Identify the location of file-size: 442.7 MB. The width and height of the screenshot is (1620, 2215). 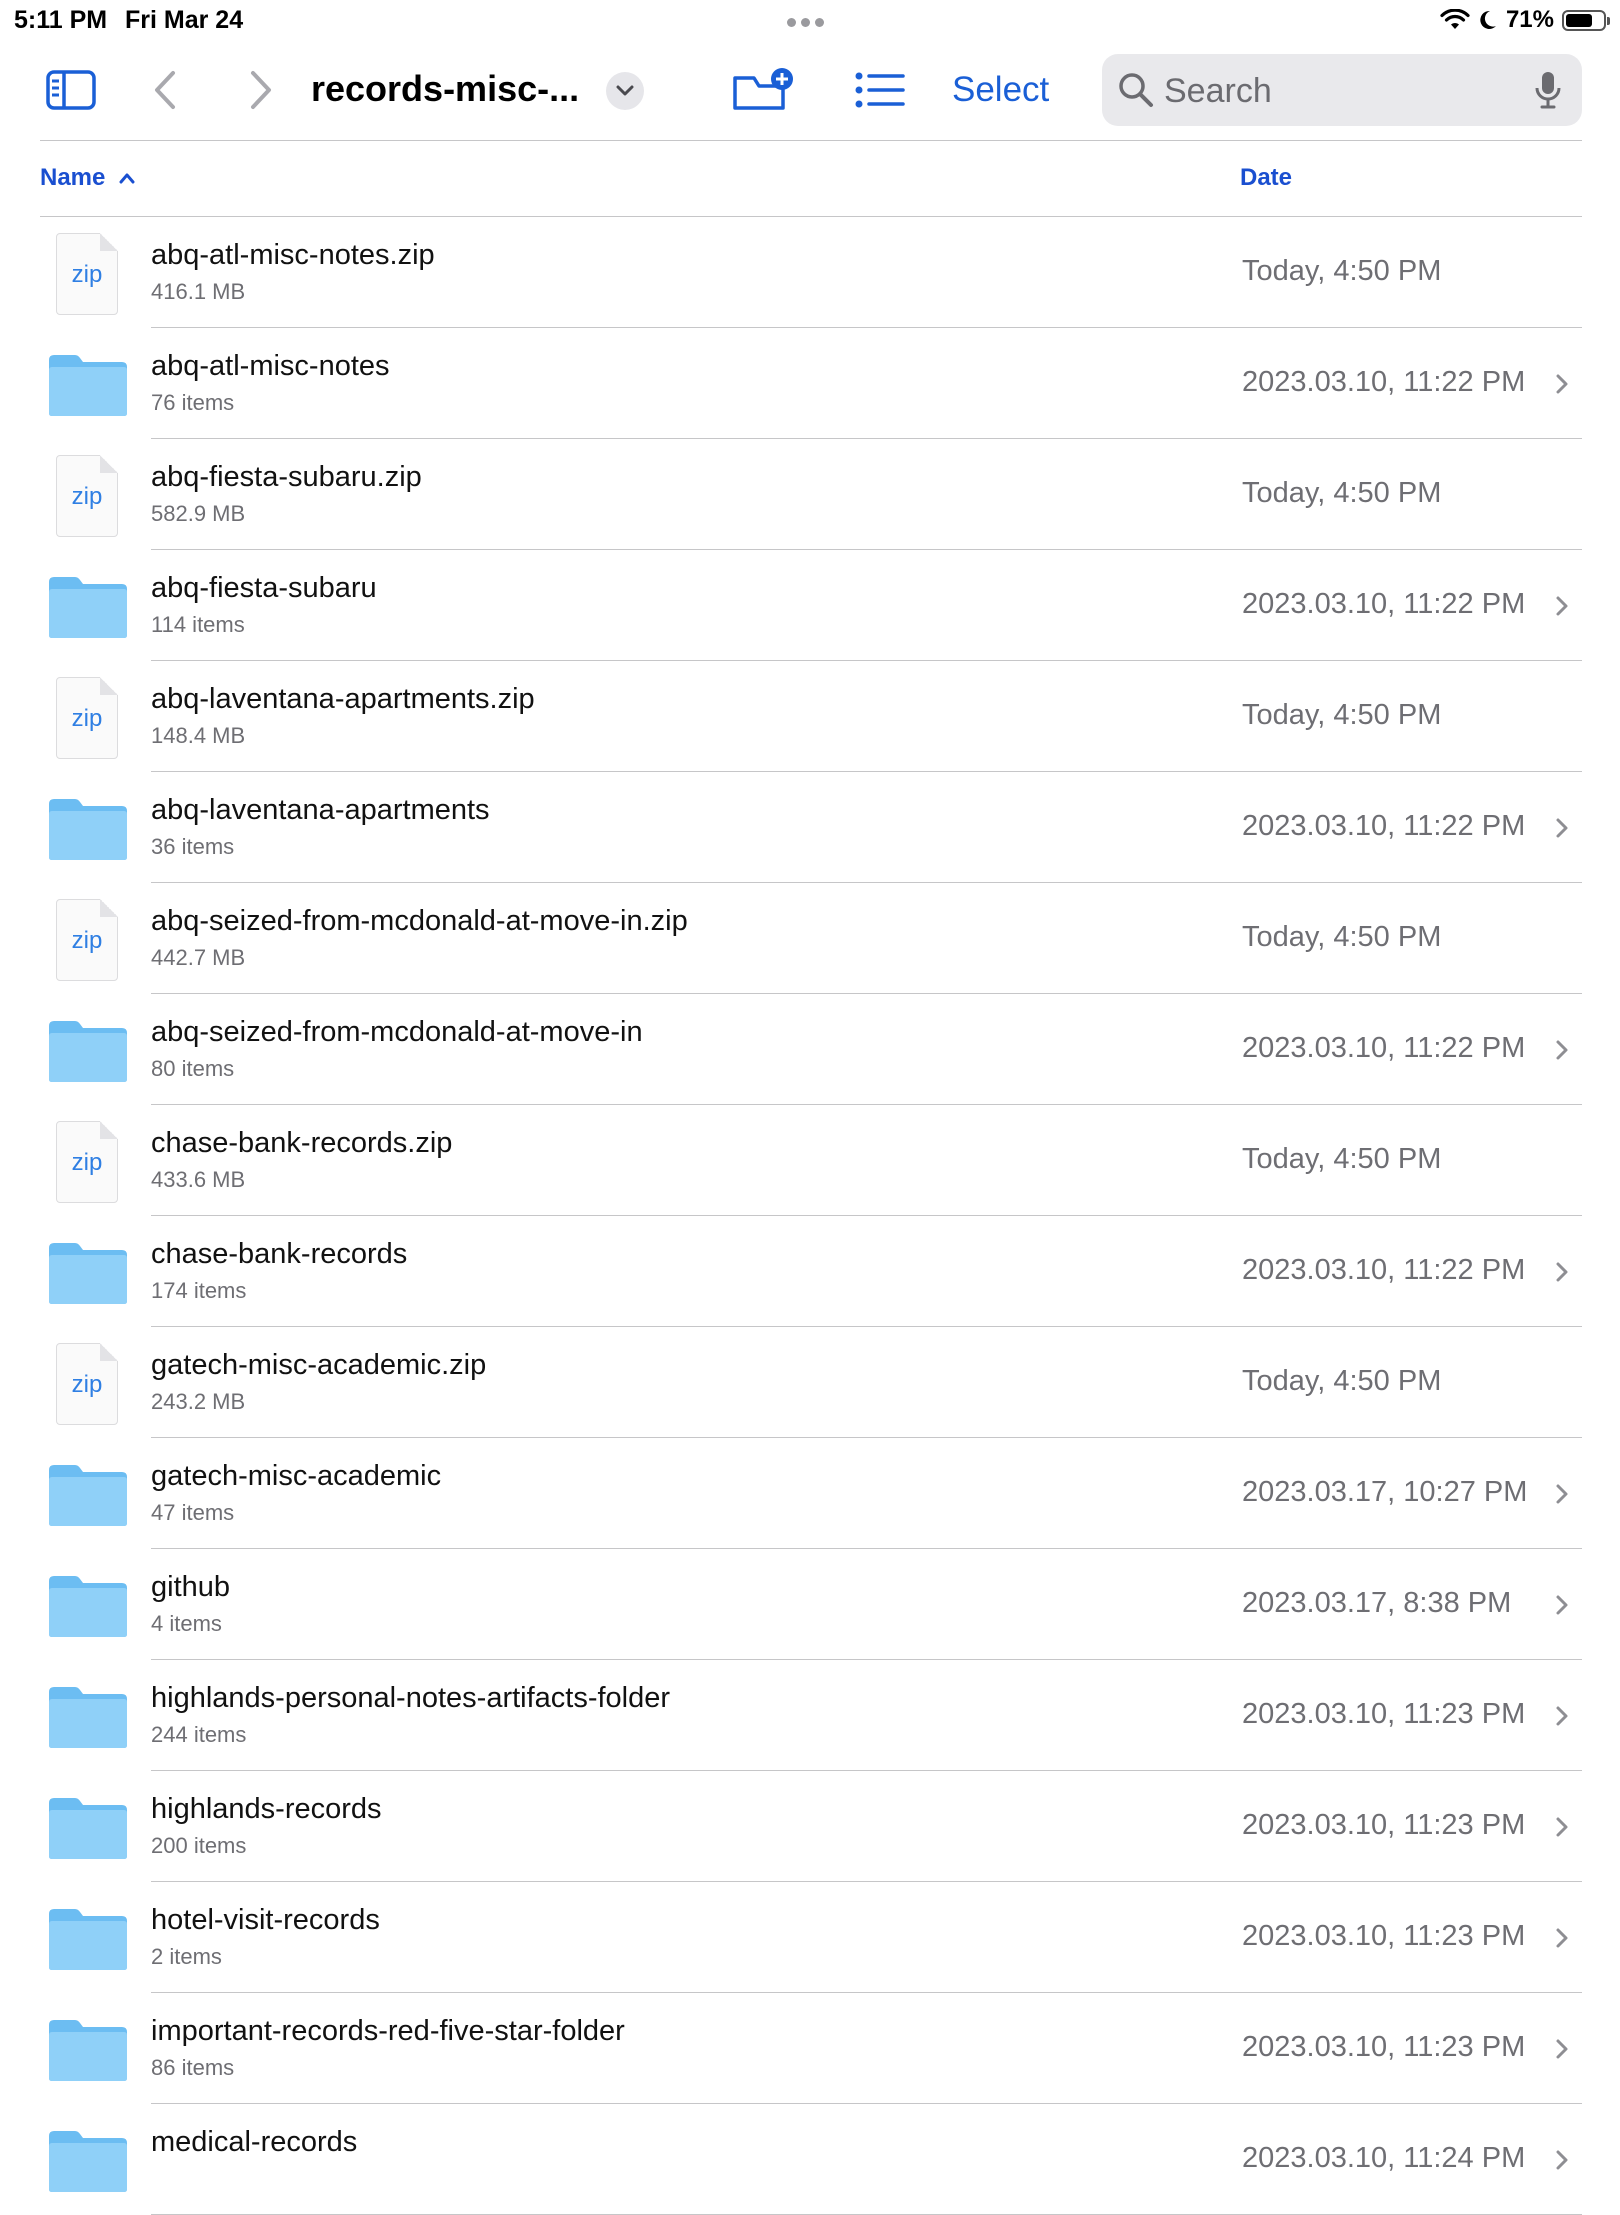
(198, 957).